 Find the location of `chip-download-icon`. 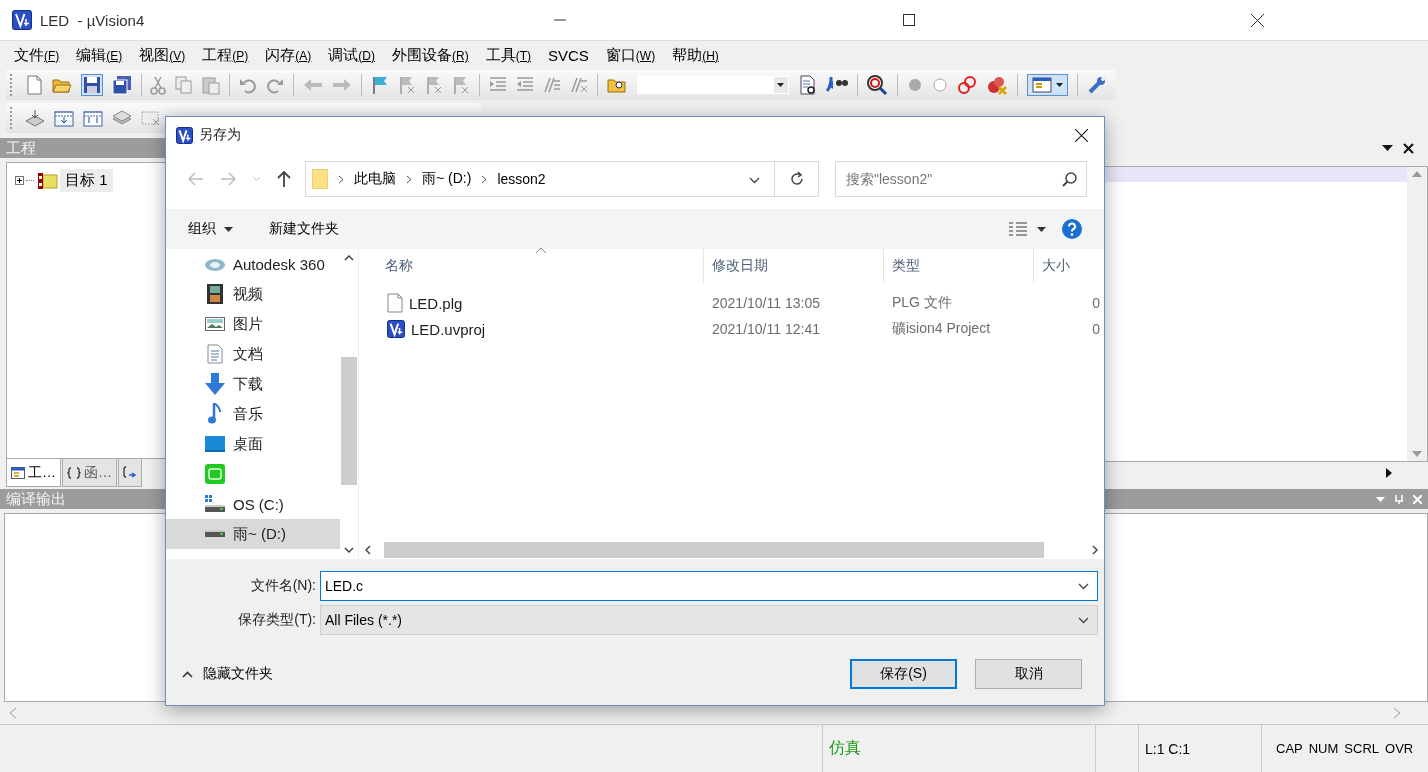

chip-download-icon is located at coordinates (64, 118).